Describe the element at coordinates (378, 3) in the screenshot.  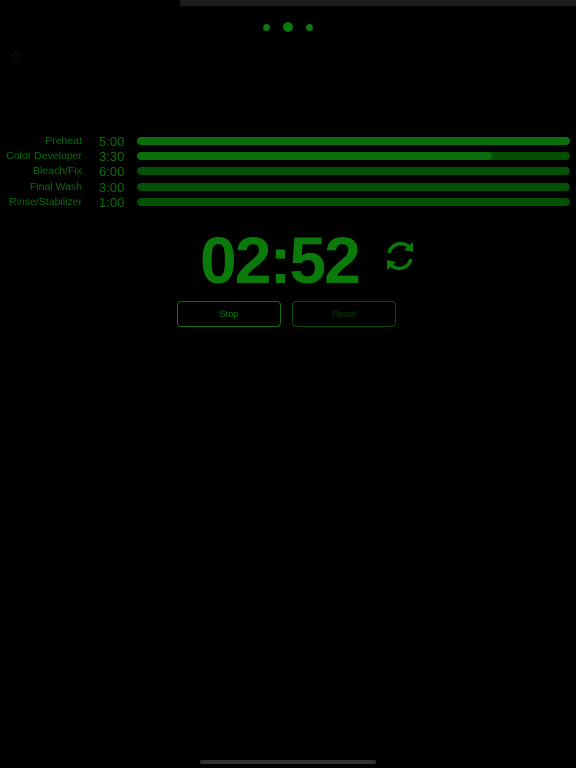
I see `status-bar` at that location.